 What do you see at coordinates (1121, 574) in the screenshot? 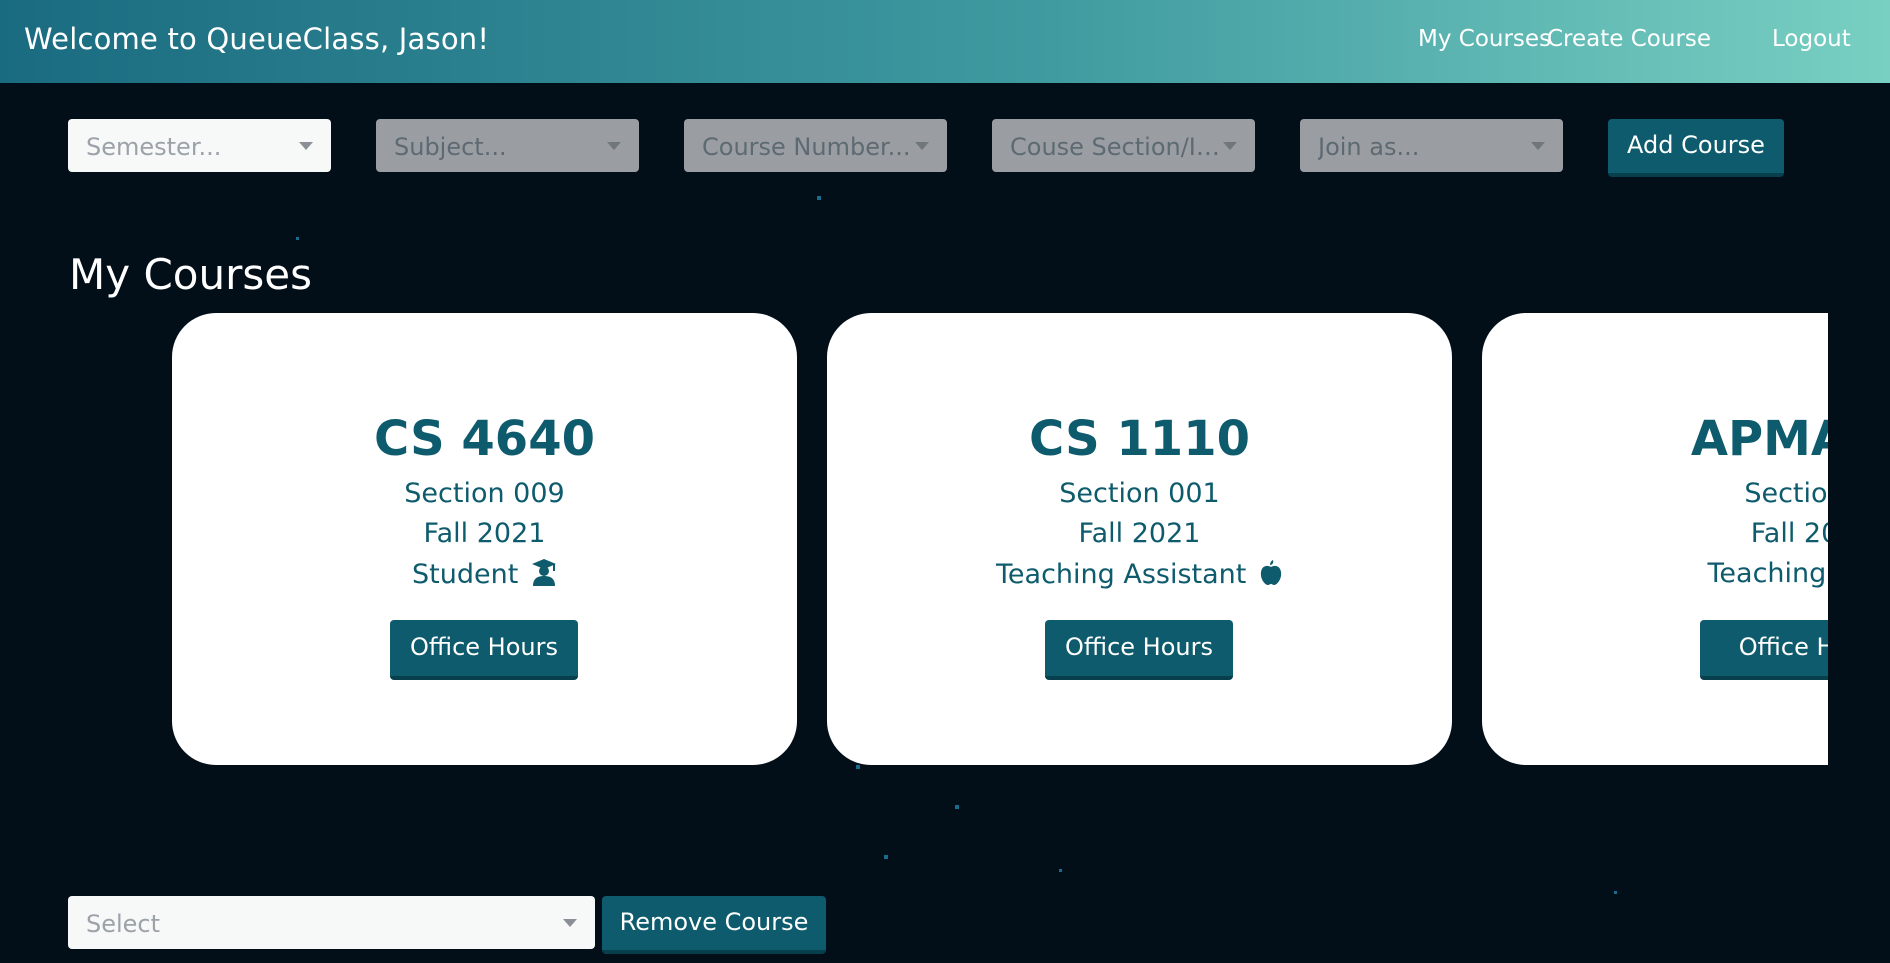
I see `course-role-label: Teaching Assistant` at bounding box center [1121, 574].